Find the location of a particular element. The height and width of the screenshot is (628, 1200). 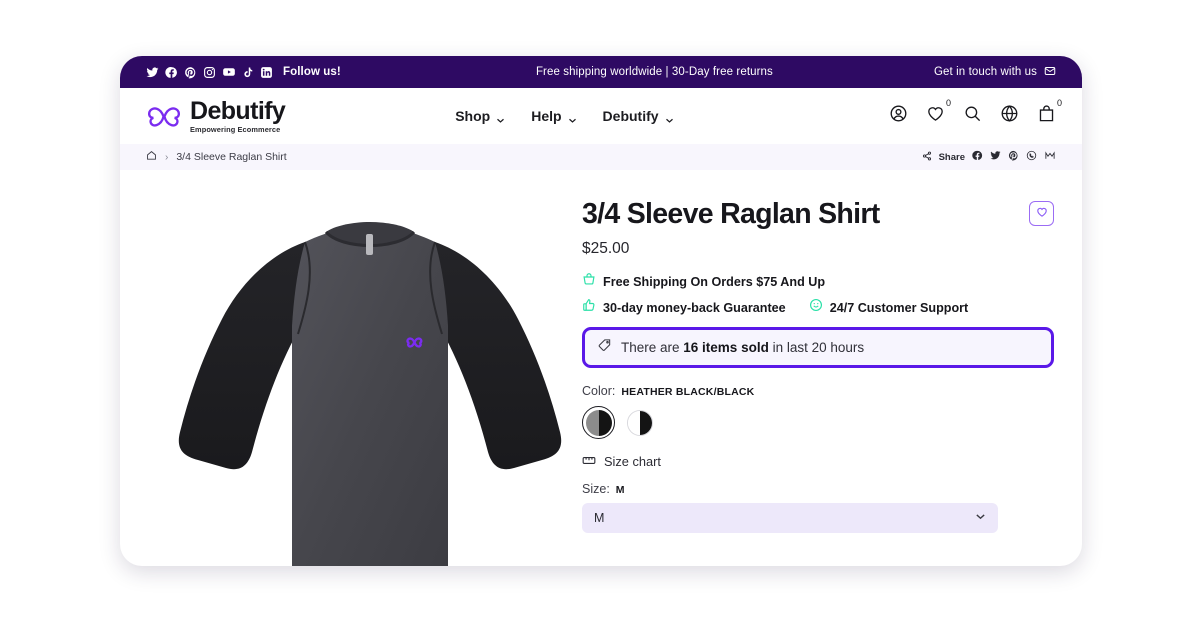

cart-bag-icon: 0 is located at coordinates (1049, 113).